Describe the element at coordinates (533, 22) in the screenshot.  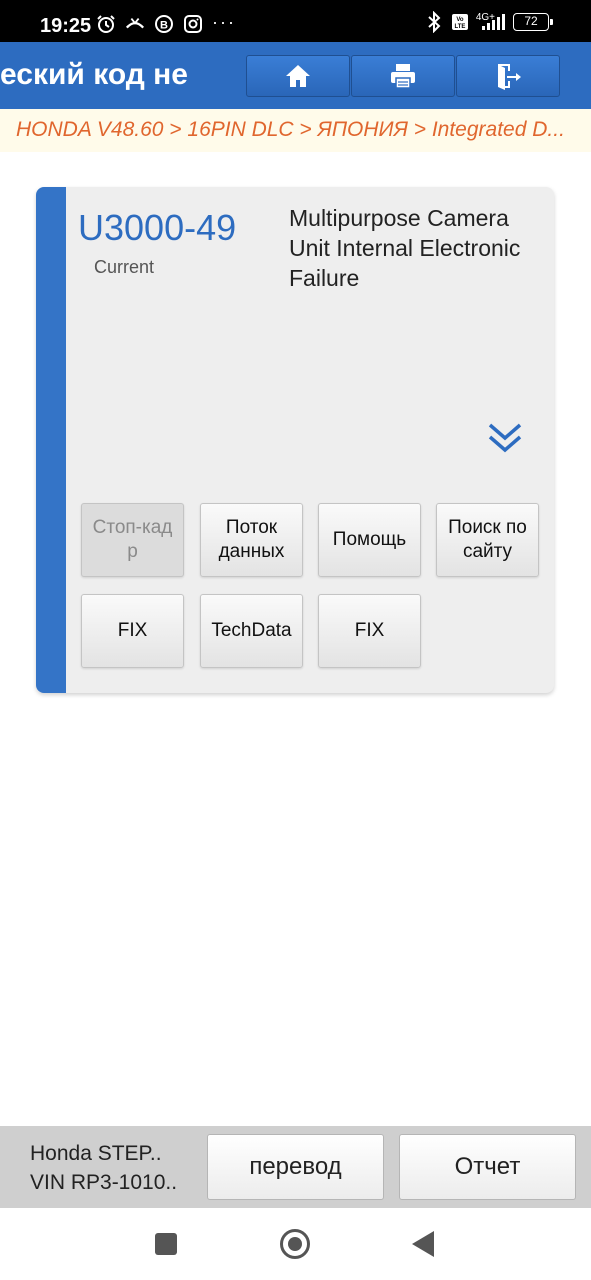
I see `battery-indicator: 72` at that location.